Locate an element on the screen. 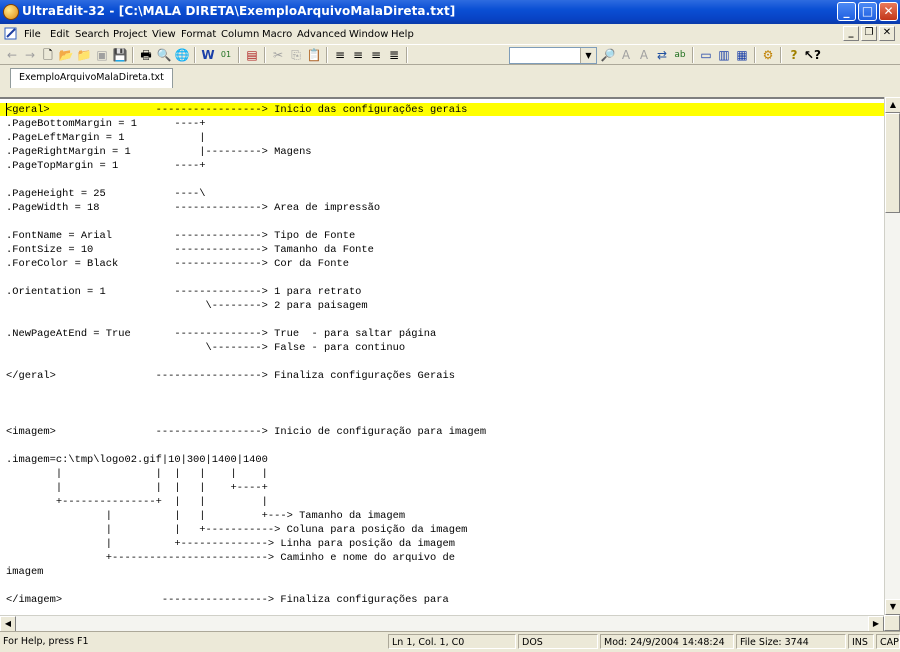 The image size is (900, 652). menu-view: View is located at coordinates (164, 34).